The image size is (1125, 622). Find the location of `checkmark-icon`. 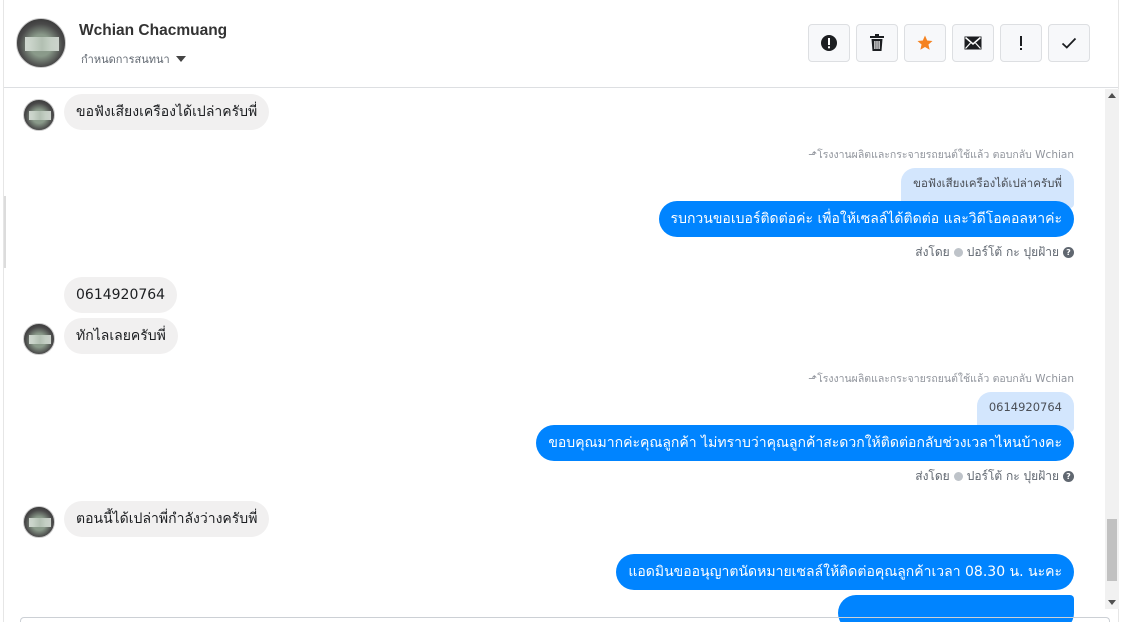

checkmark-icon is located at coordinates (1069, 43).